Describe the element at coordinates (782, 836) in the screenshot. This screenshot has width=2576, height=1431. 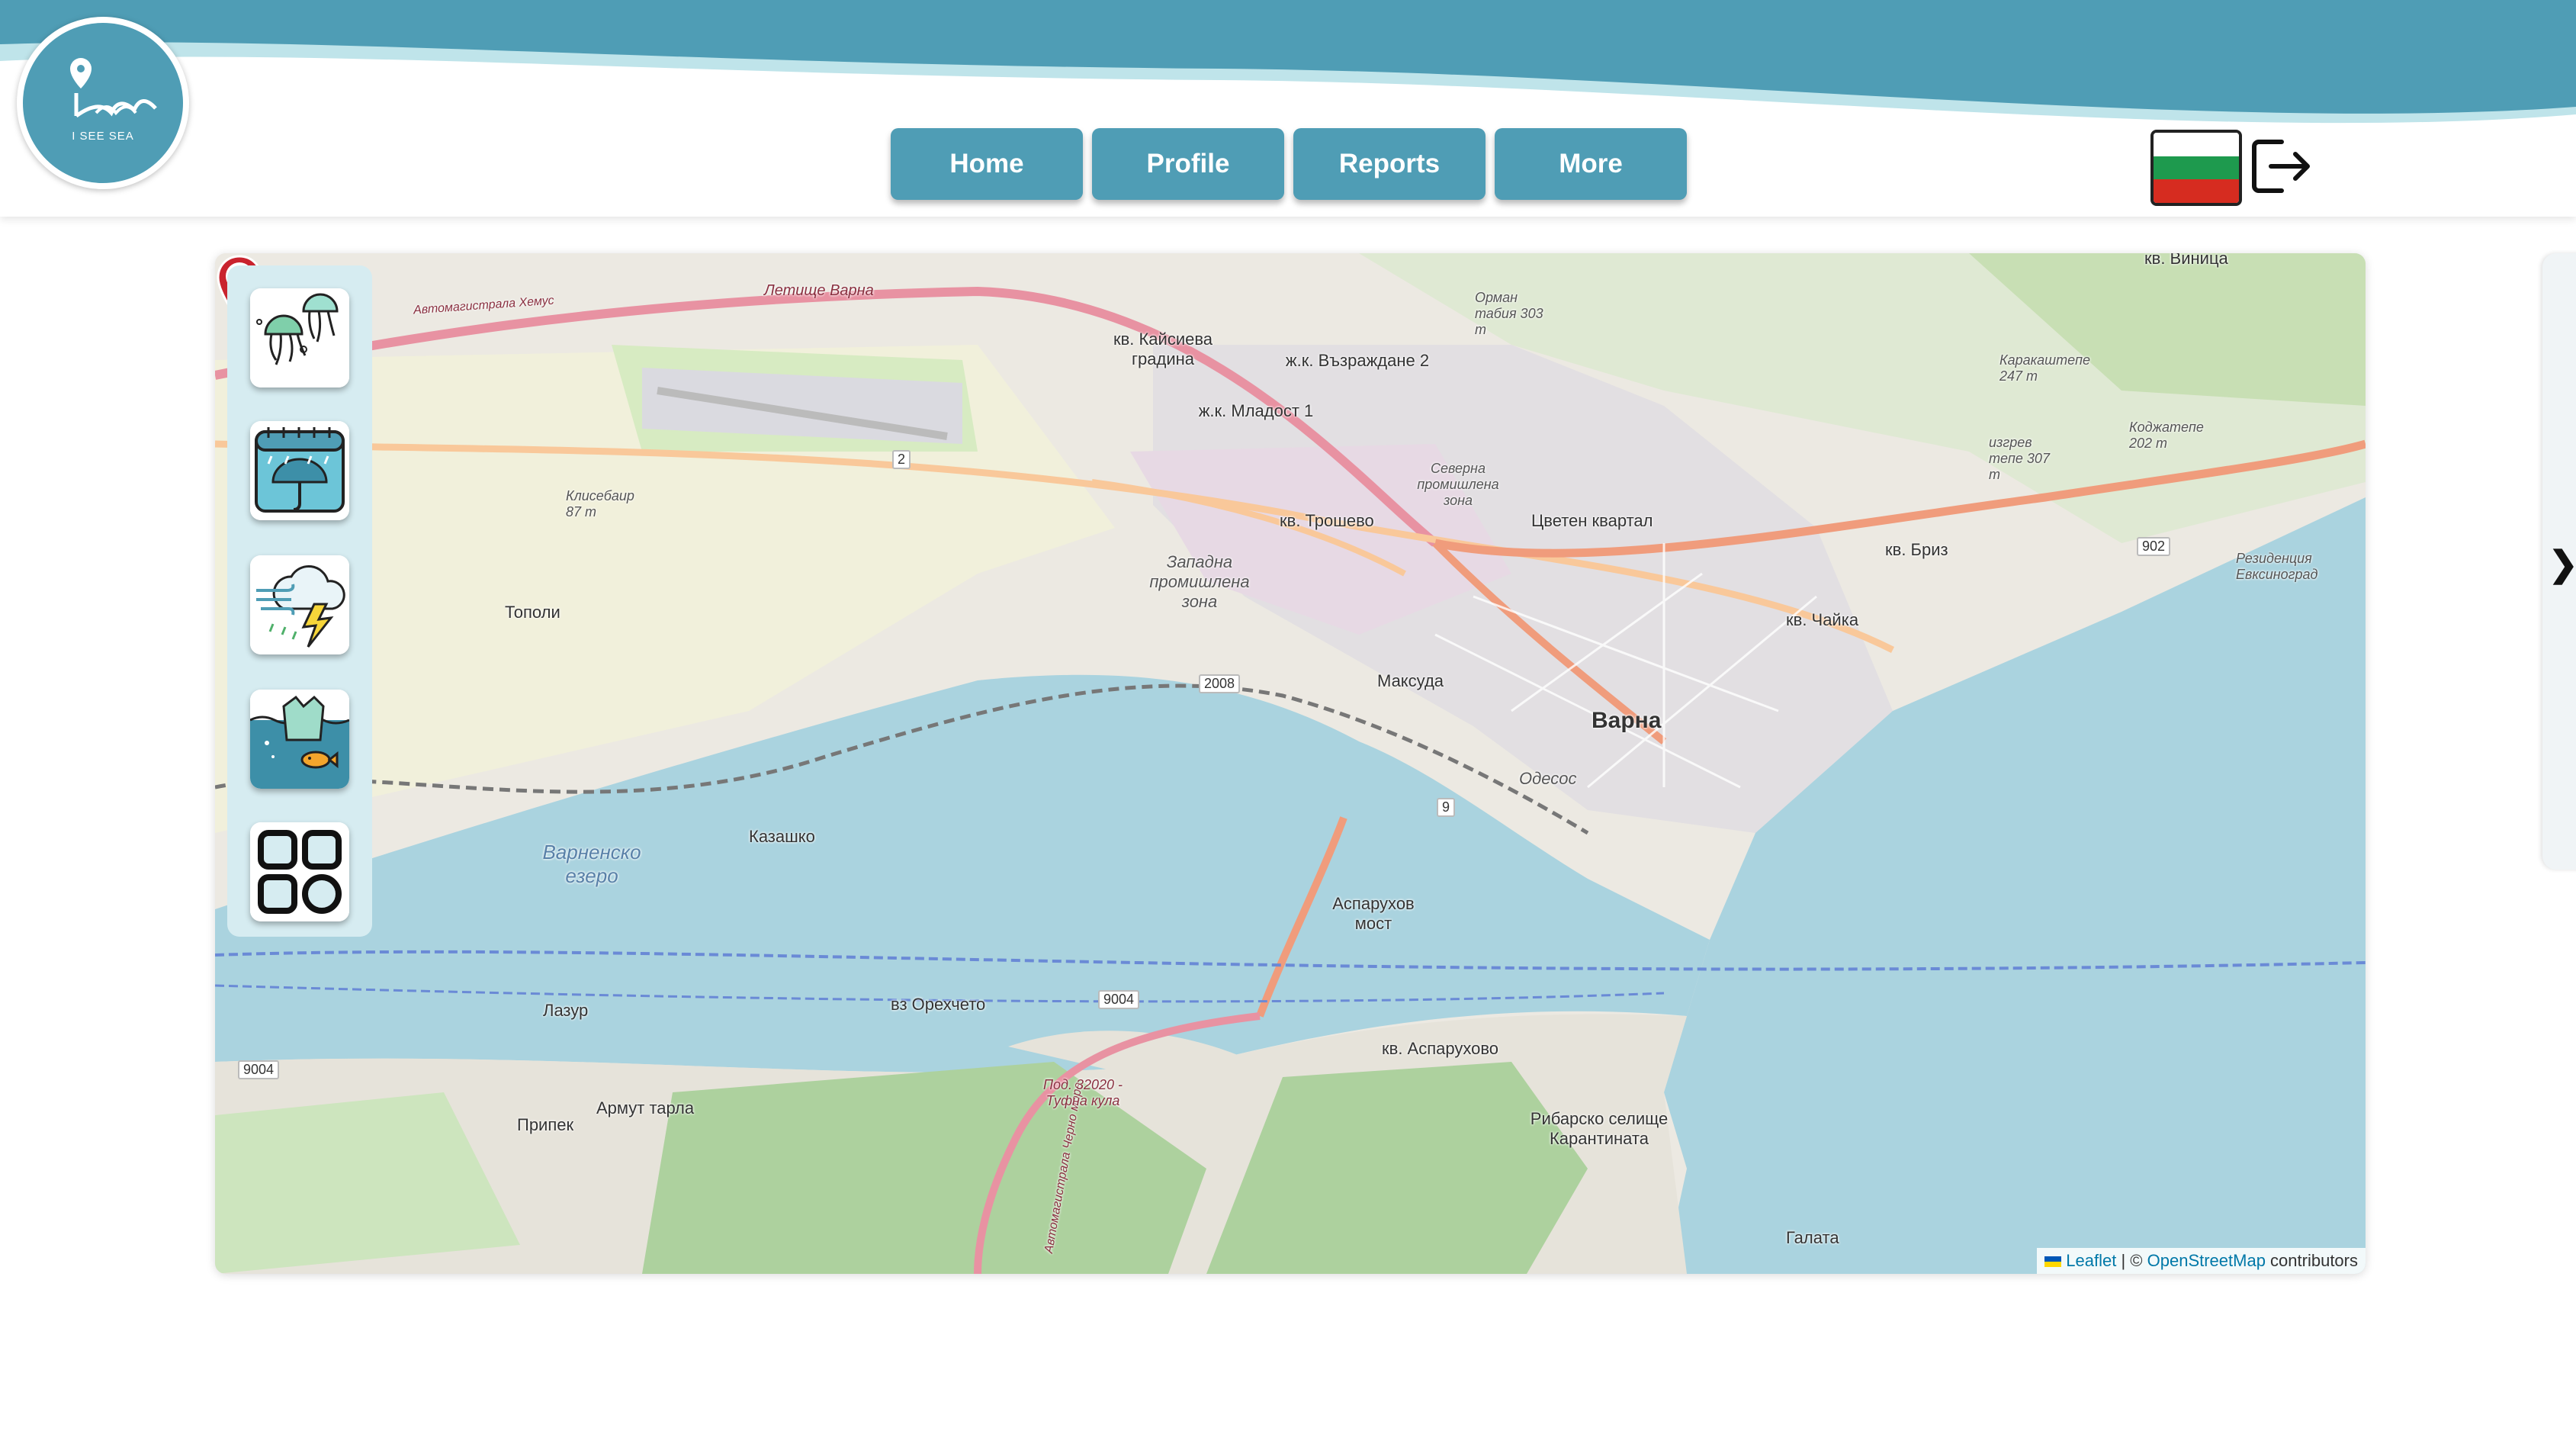
I see `map-label-kazashko: Казашко` at that location.